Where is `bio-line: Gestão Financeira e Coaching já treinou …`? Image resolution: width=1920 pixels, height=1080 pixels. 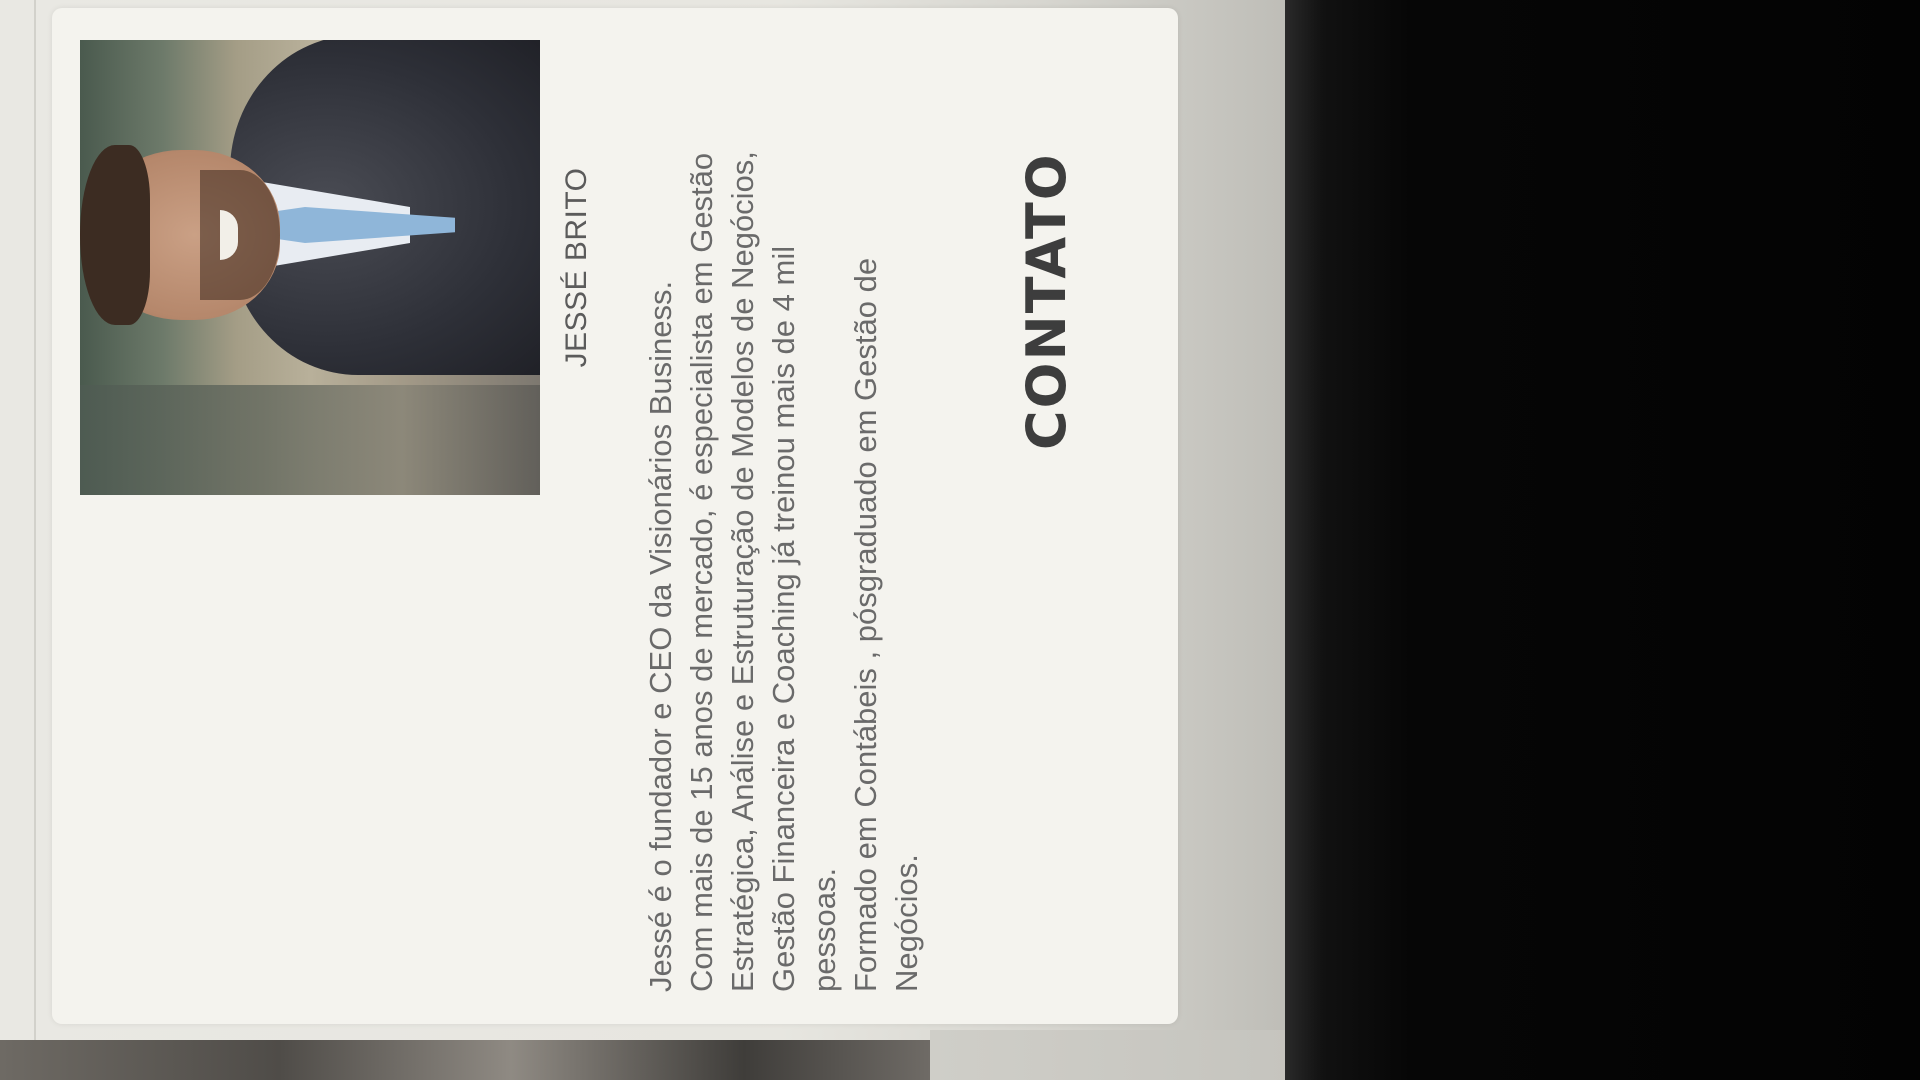 bio-line: Gestão Financeira e Coaching já treinou … is located at coordinates (783, 618).